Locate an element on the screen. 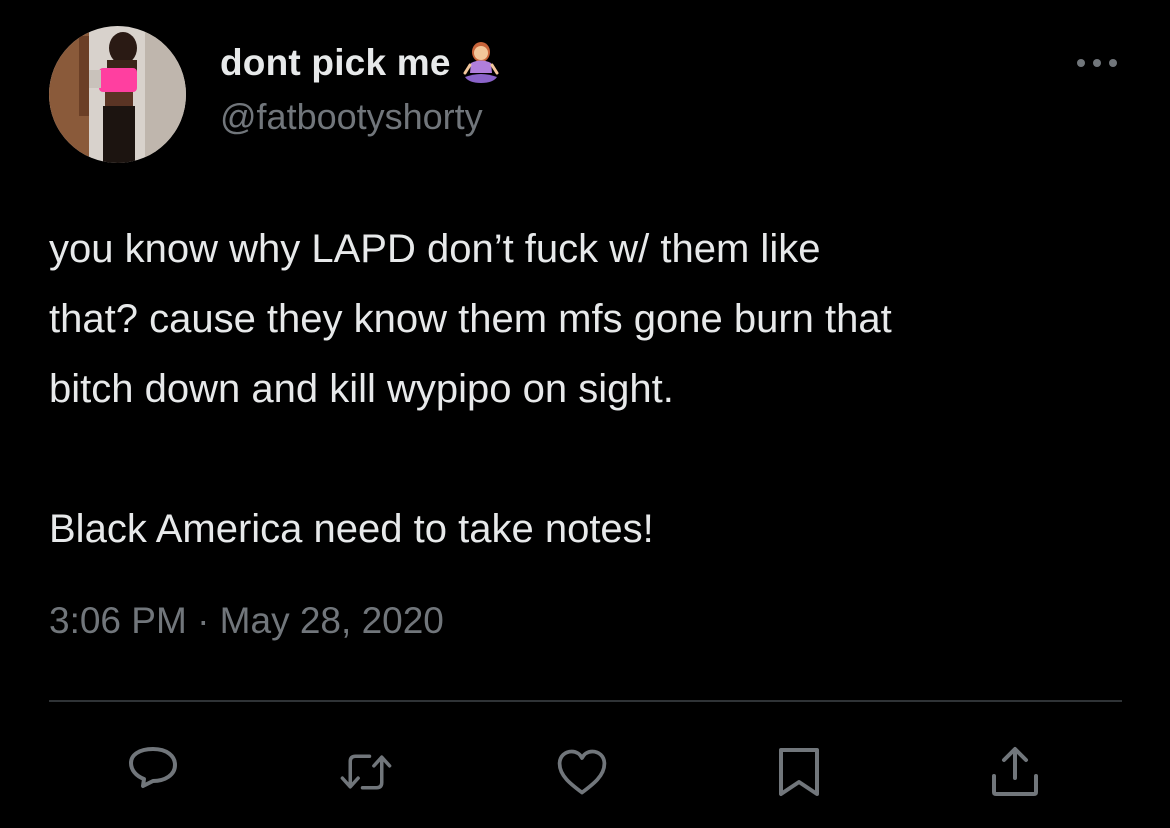 The height and width of the screenshot is (828, 1170). reply-button is located at coordinates (153, 772).